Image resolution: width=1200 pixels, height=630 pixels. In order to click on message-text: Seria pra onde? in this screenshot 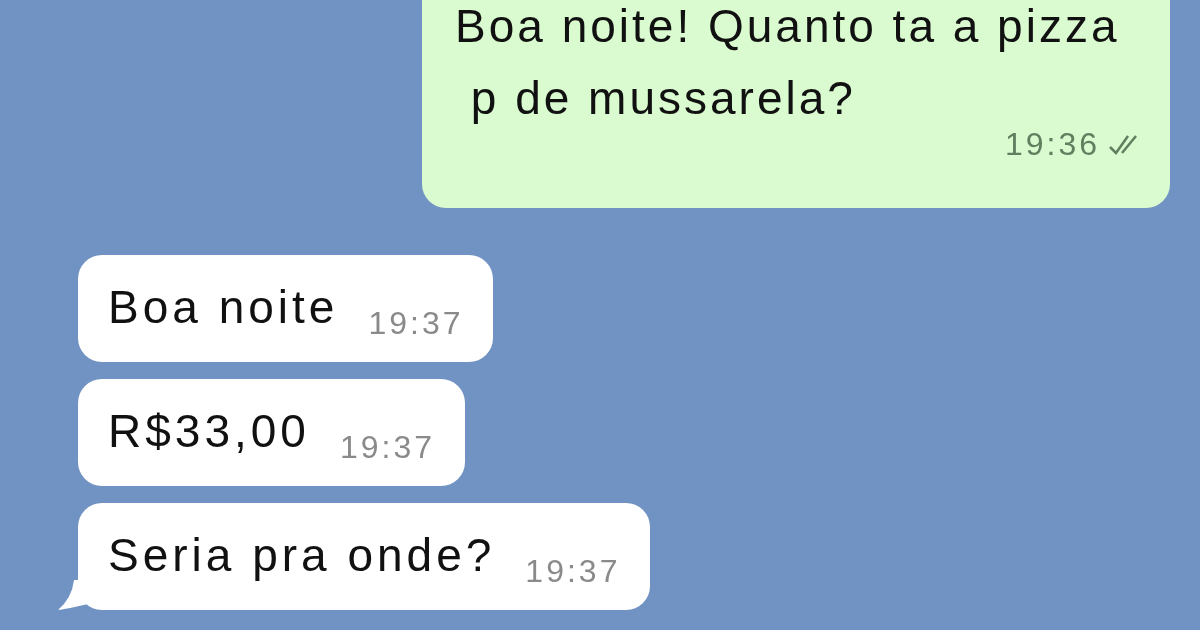, I will do `click(302, 554)`.